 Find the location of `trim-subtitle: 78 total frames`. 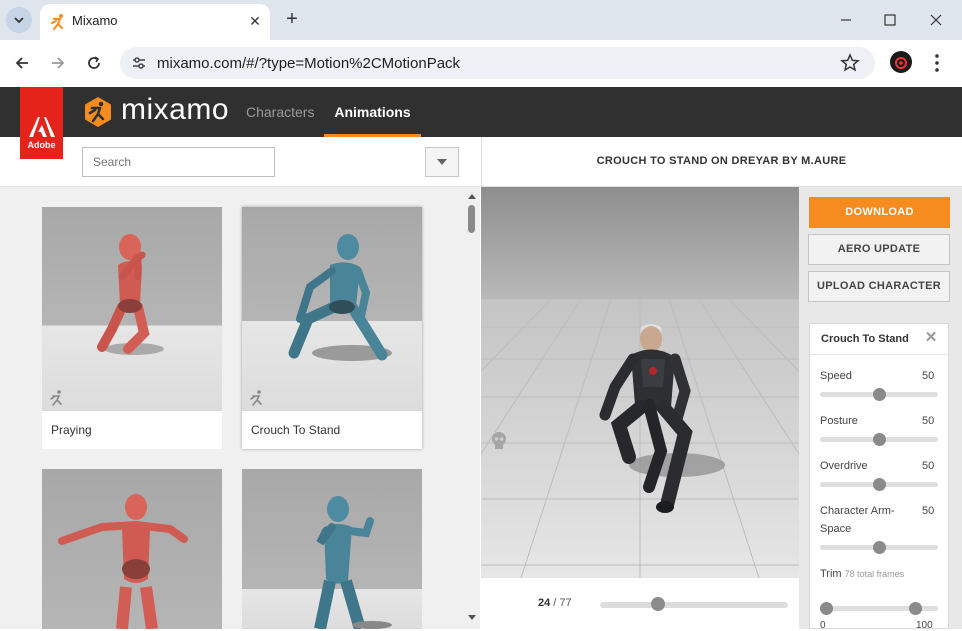

trim-subtitle: 78 total frames is located at coordinates (874, 574).